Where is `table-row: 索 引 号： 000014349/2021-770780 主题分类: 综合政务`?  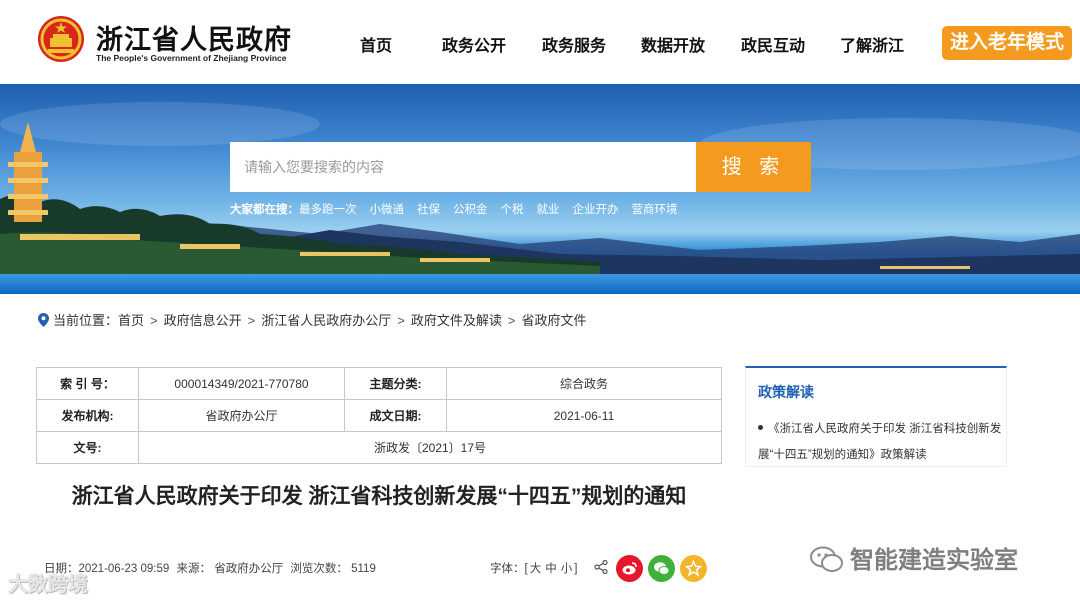
table-row: 索 引 号： 000014349/2021-770780 主题分类: 综合政务 is located at coordinates (379, 383).